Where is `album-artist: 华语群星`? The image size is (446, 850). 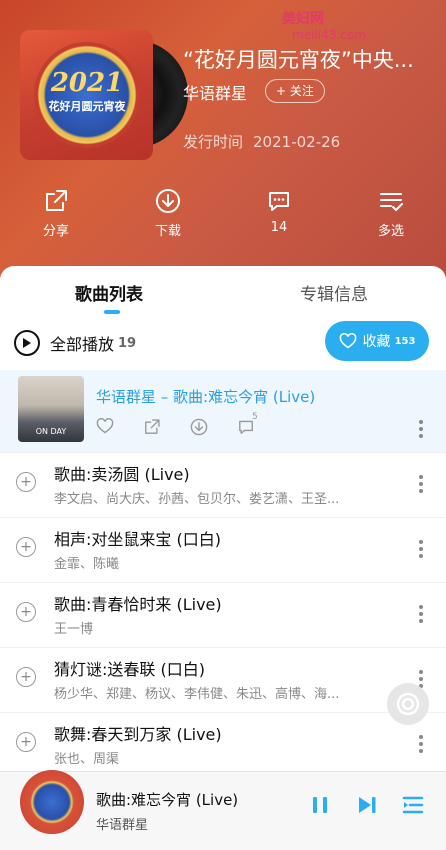 album-artist: 华语群星 is located at coordinates (215, 92).